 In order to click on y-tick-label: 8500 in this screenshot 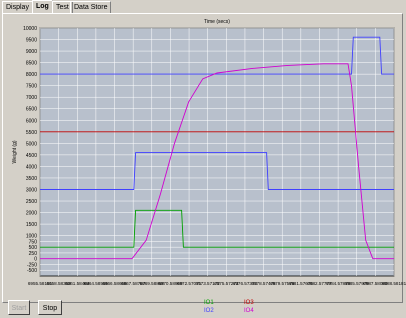, I will do `click(31, 64)`.